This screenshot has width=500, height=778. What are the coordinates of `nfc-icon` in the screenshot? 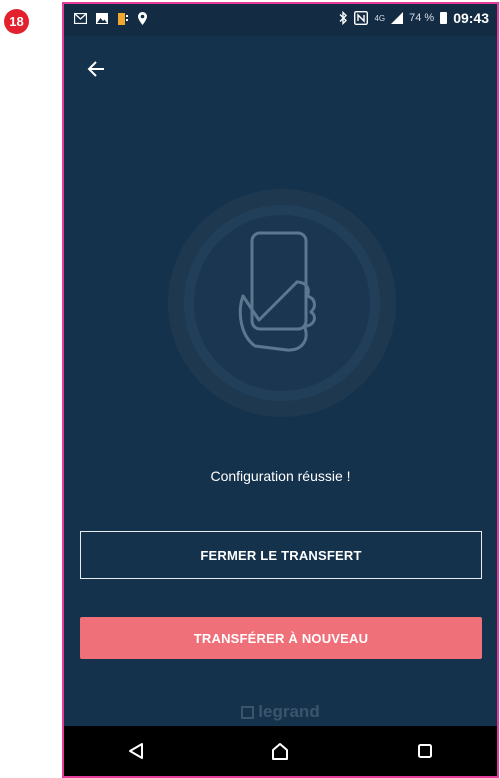 It's located at (361, 18).